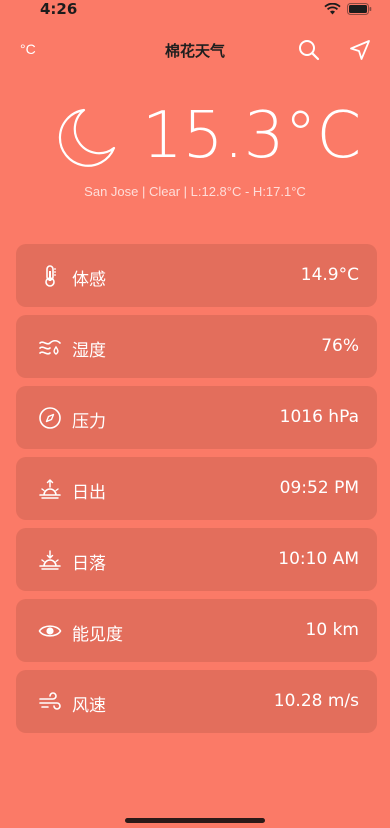  Describe the element at coordinates (87, 137) in the screenshot. I see `moon-icon` at that location.